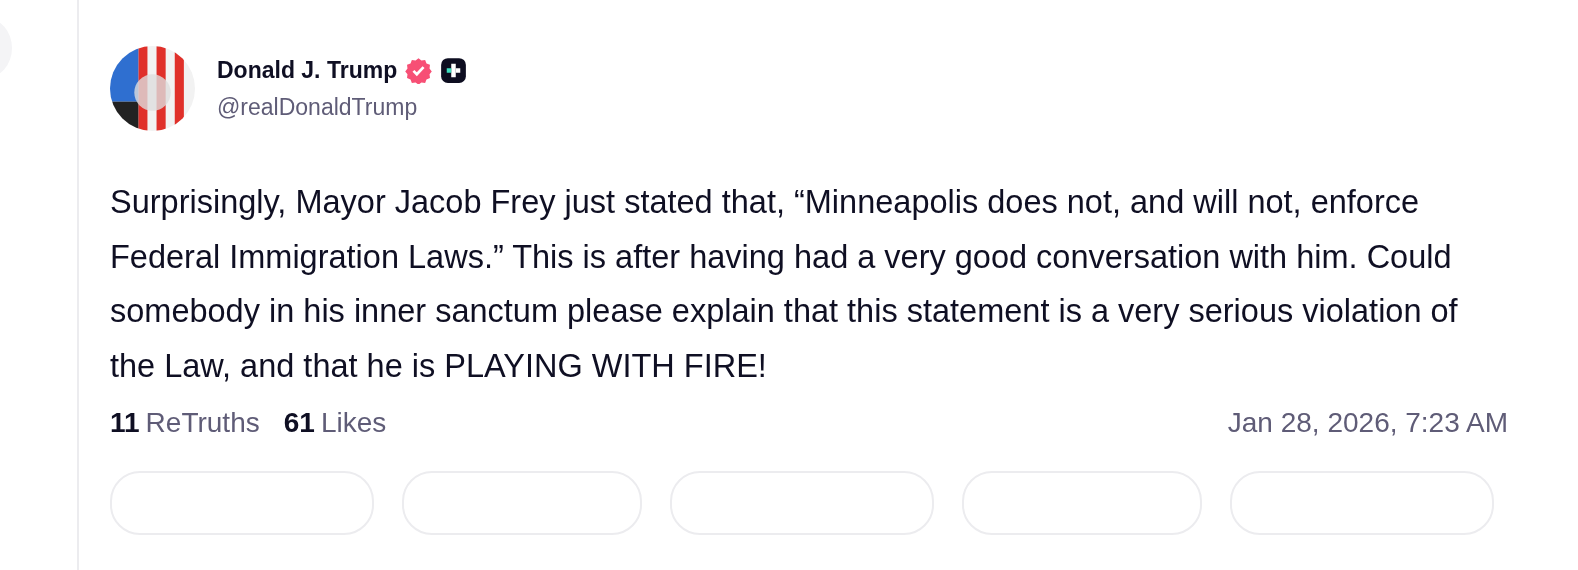 The width and height of the screenshot is (1578, 570). What do you see at coordinates (353, 423) in the screenshot?
I see `stat-label: Likes` at bounding box center [353, 423].